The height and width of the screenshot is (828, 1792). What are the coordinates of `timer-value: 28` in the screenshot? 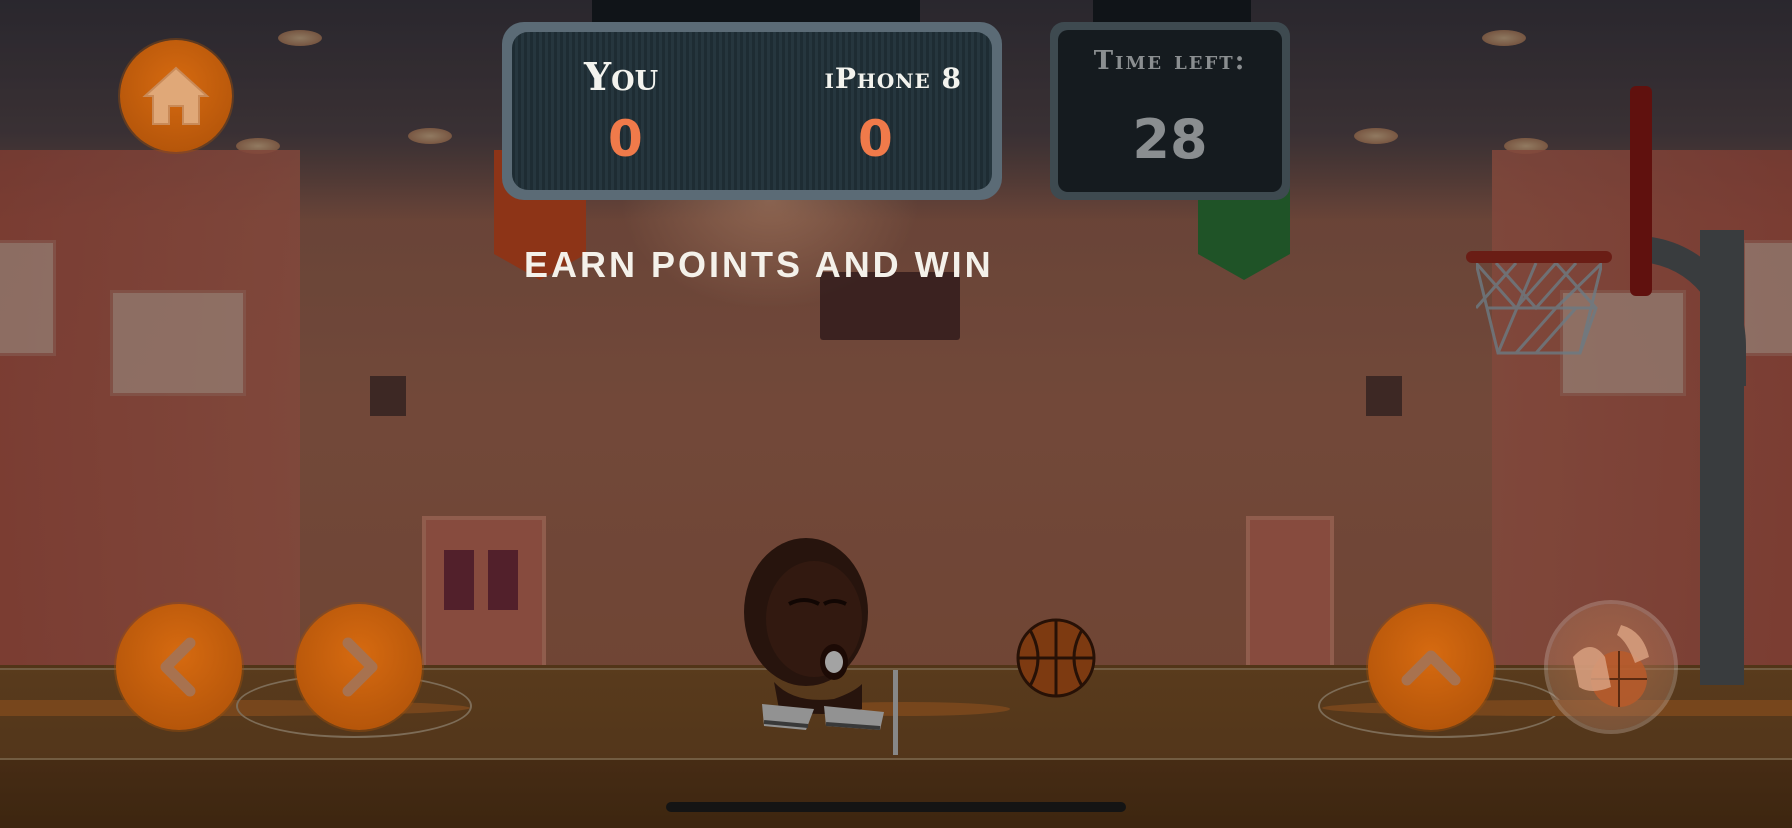 It's located at (1170, 139).